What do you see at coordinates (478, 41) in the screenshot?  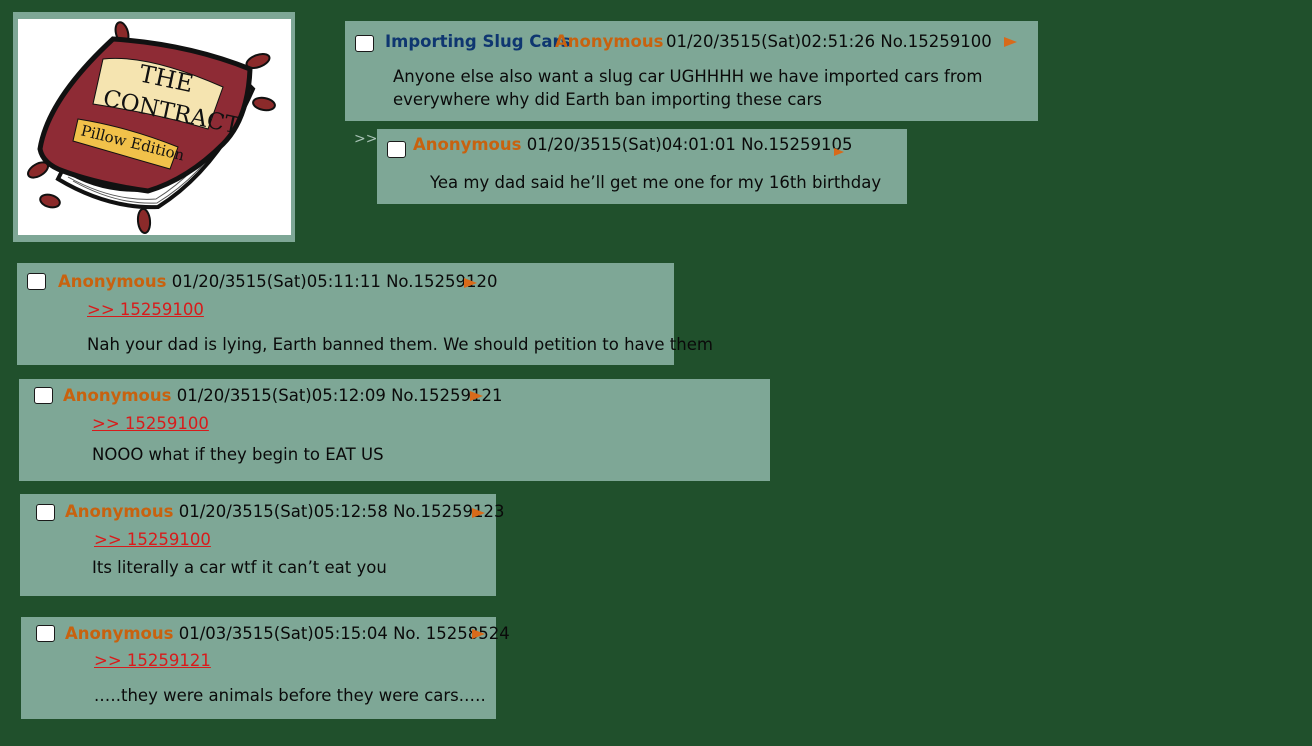 I see `op-subject: Importing Slug Cars` at bounding box center [478, 41].